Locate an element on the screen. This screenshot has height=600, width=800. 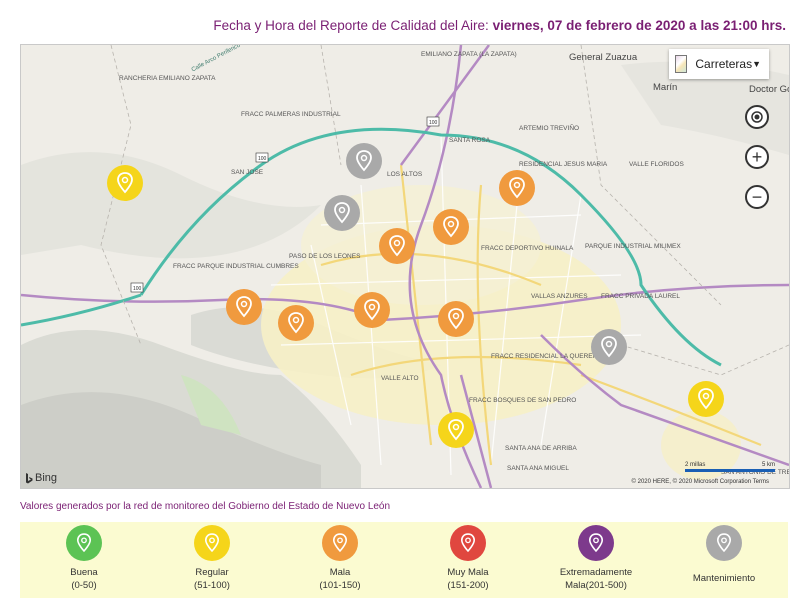
map-label: FRACC DEPORTIVO HUINALA is located at coordinates (527, 248).